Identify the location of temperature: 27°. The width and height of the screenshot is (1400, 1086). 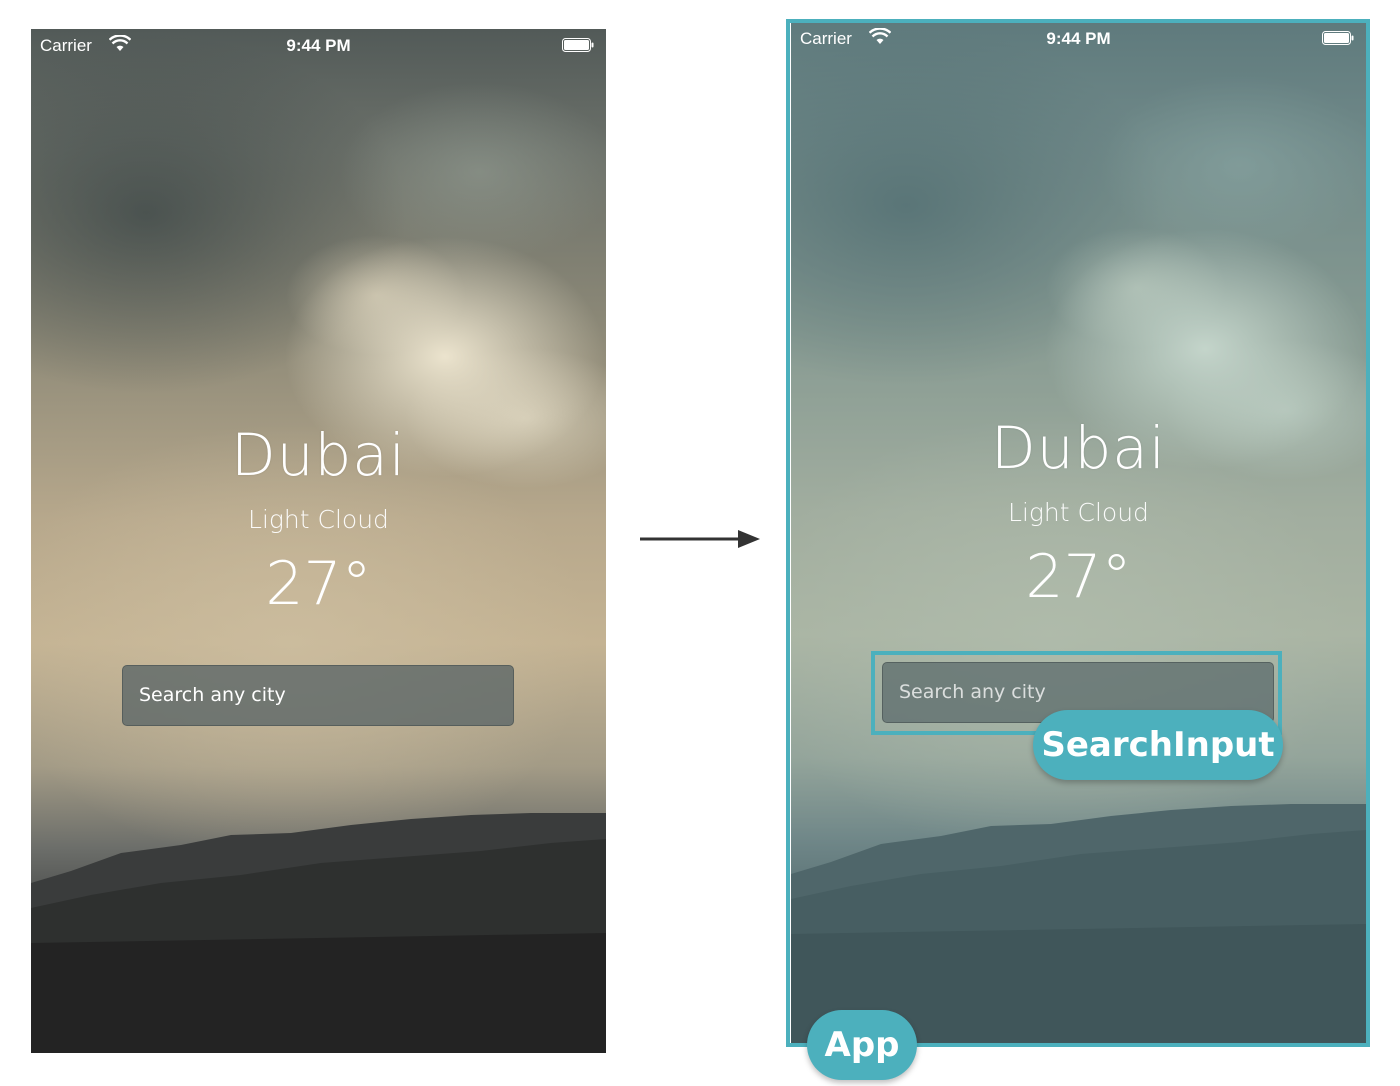
(318, 584).